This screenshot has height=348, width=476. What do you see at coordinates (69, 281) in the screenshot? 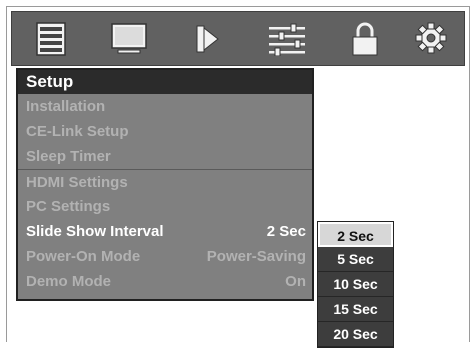
I see `menu-item-label: Demo Mode` at bounding box center [69, 281].